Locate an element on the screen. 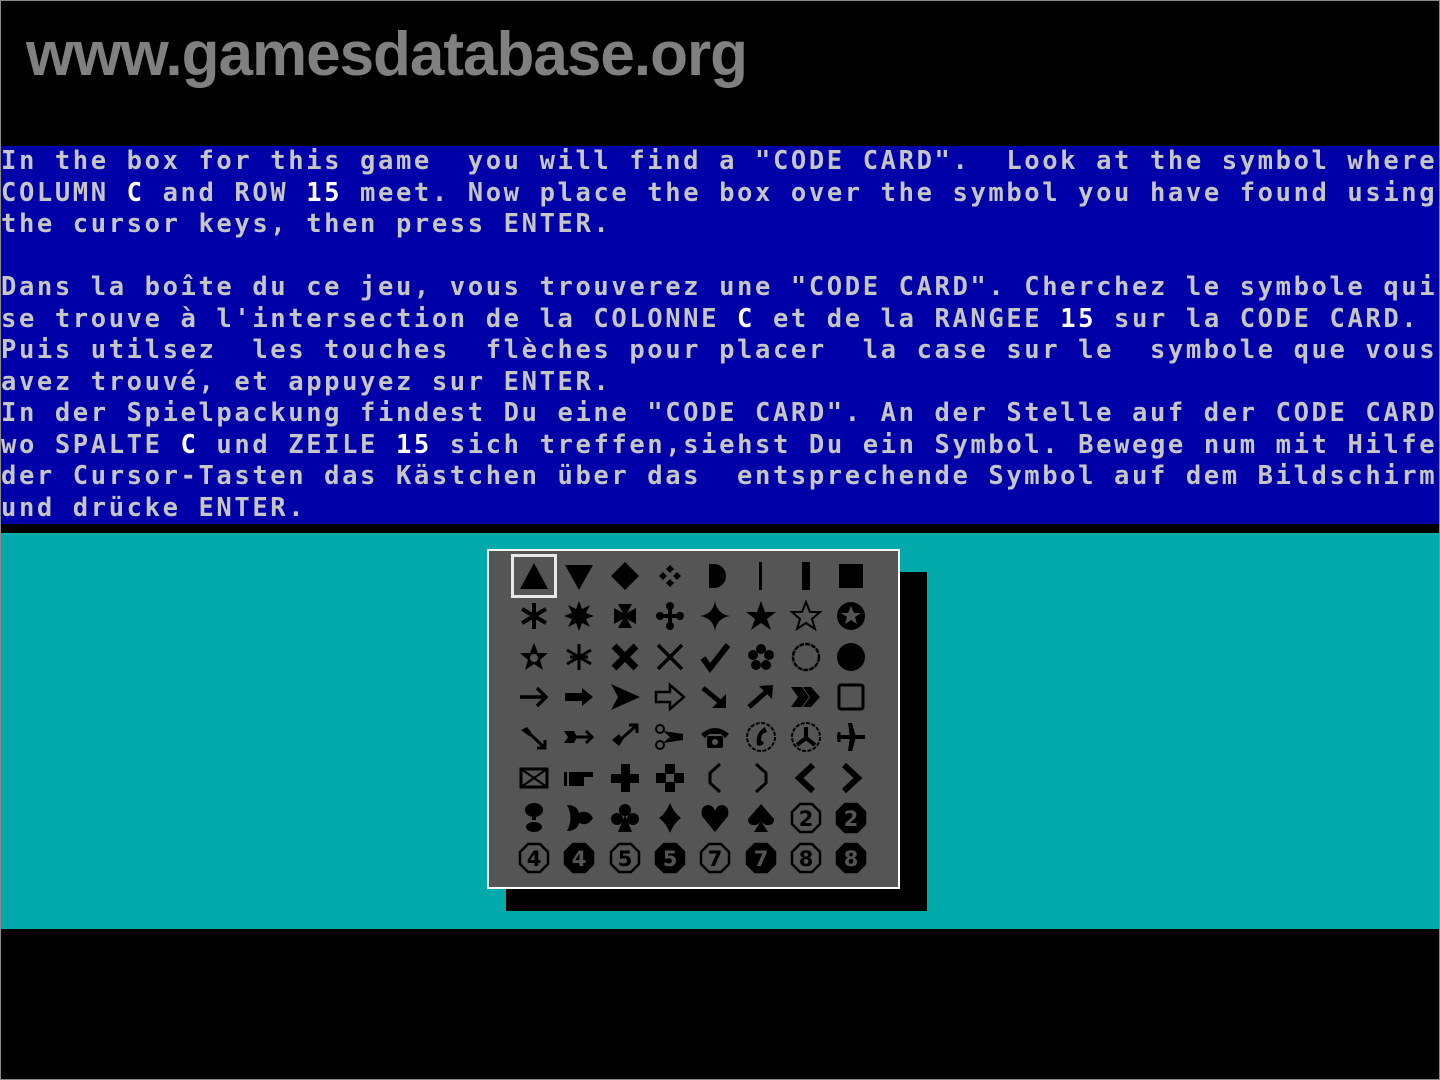 This screenshot has width=1440, height=1080. circled-y-icon is located at coordinates (806, 737).